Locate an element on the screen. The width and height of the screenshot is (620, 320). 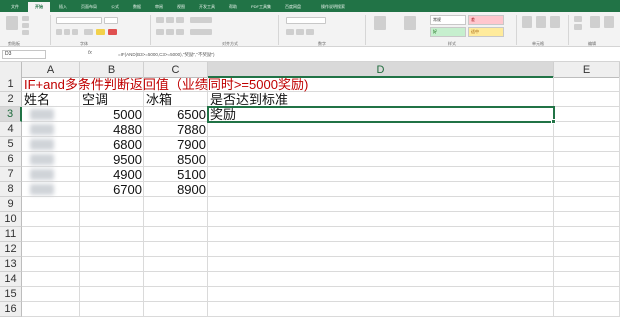
tab-page-layout: 页面布局 is located at coordinates (89, 7).